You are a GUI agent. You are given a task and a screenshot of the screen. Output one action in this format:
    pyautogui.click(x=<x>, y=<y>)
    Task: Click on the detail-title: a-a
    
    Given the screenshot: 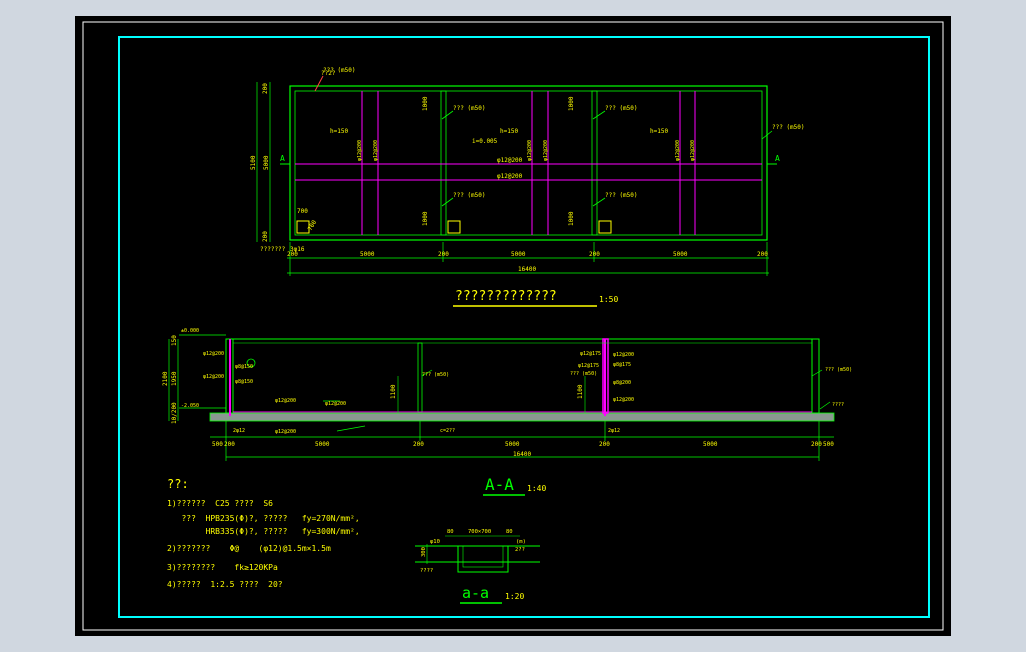 What is the action you would take?
    pyautogui.click(x=475, y=593)
    